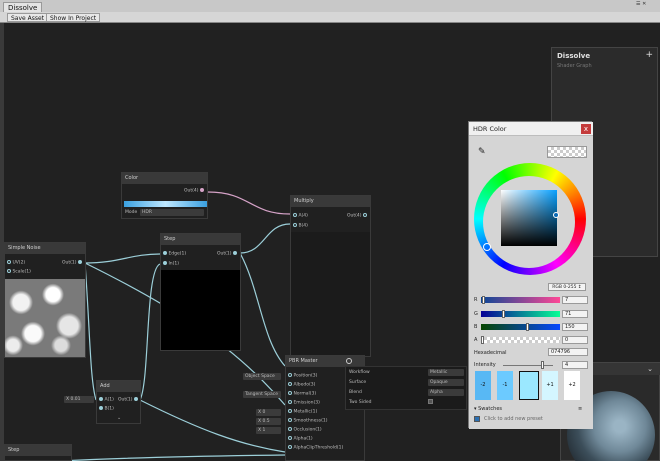 This screenshot has height=461, width=660. Describe the element at coordinates (513, 419) in the screenshot. I see `add-preset-hint: Click to add new preset` at that location.